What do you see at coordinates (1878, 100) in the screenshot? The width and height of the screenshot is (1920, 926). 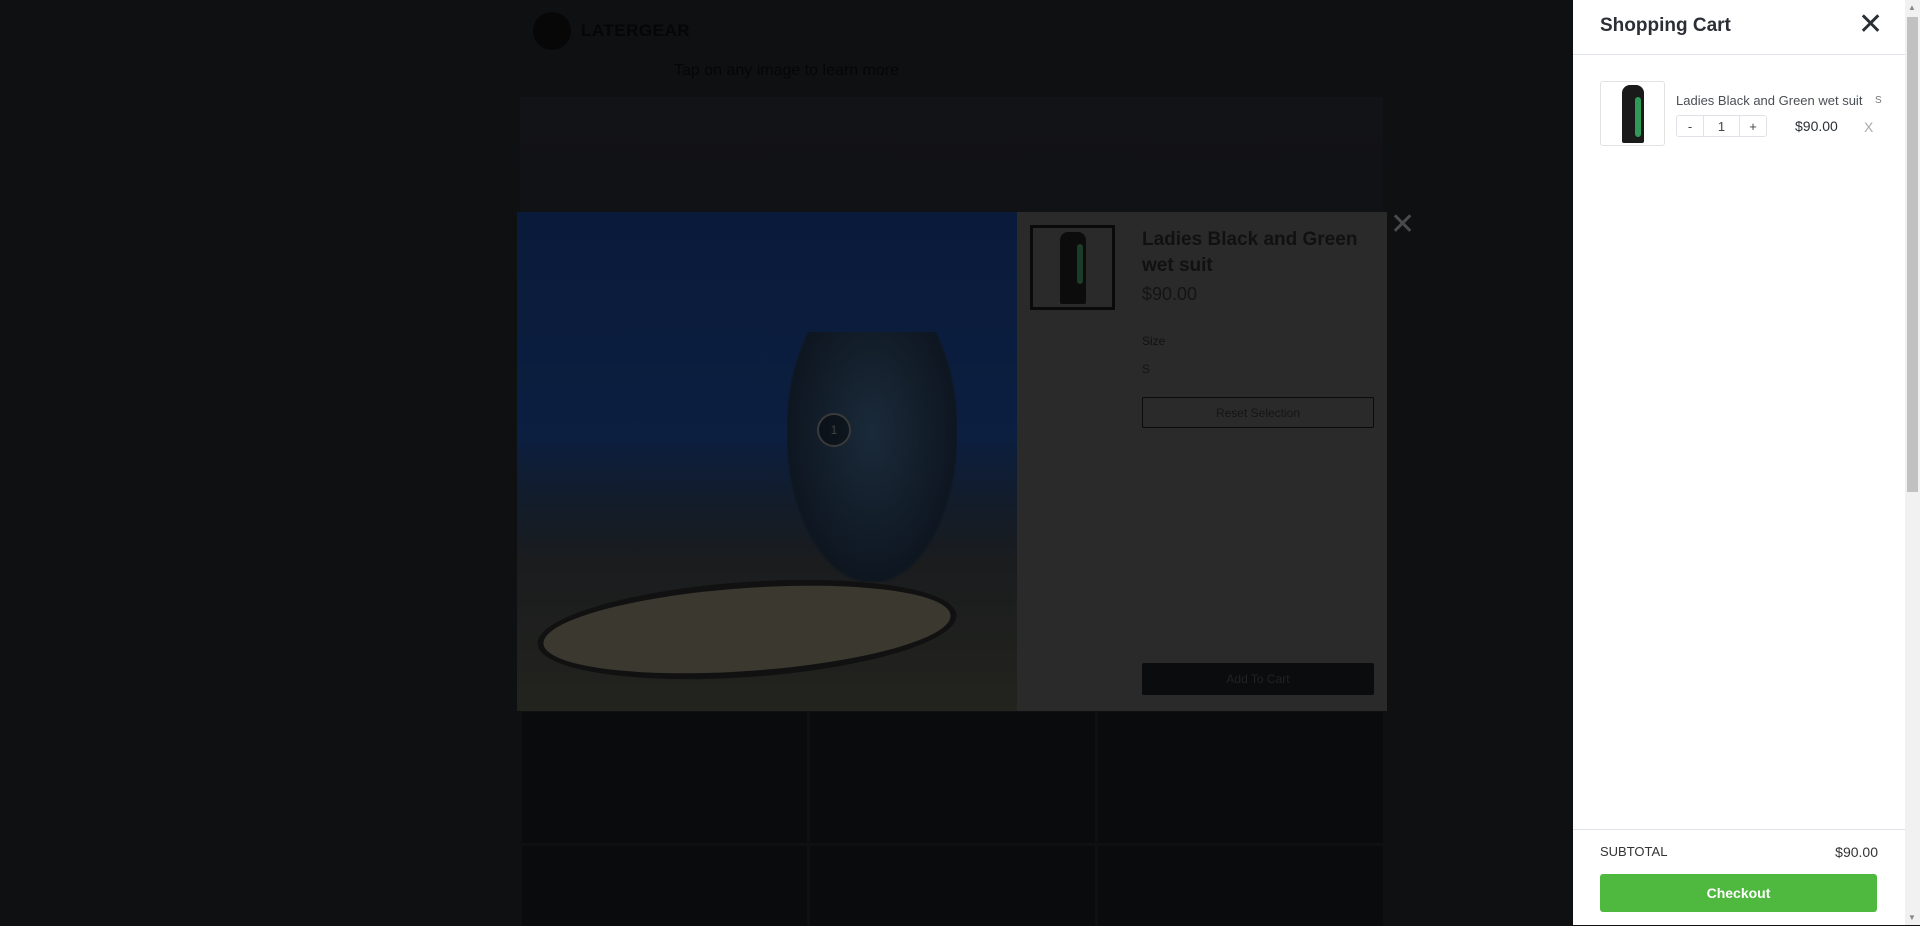 I see `cart-item-variant: S` at bounding box center [1878, 100].